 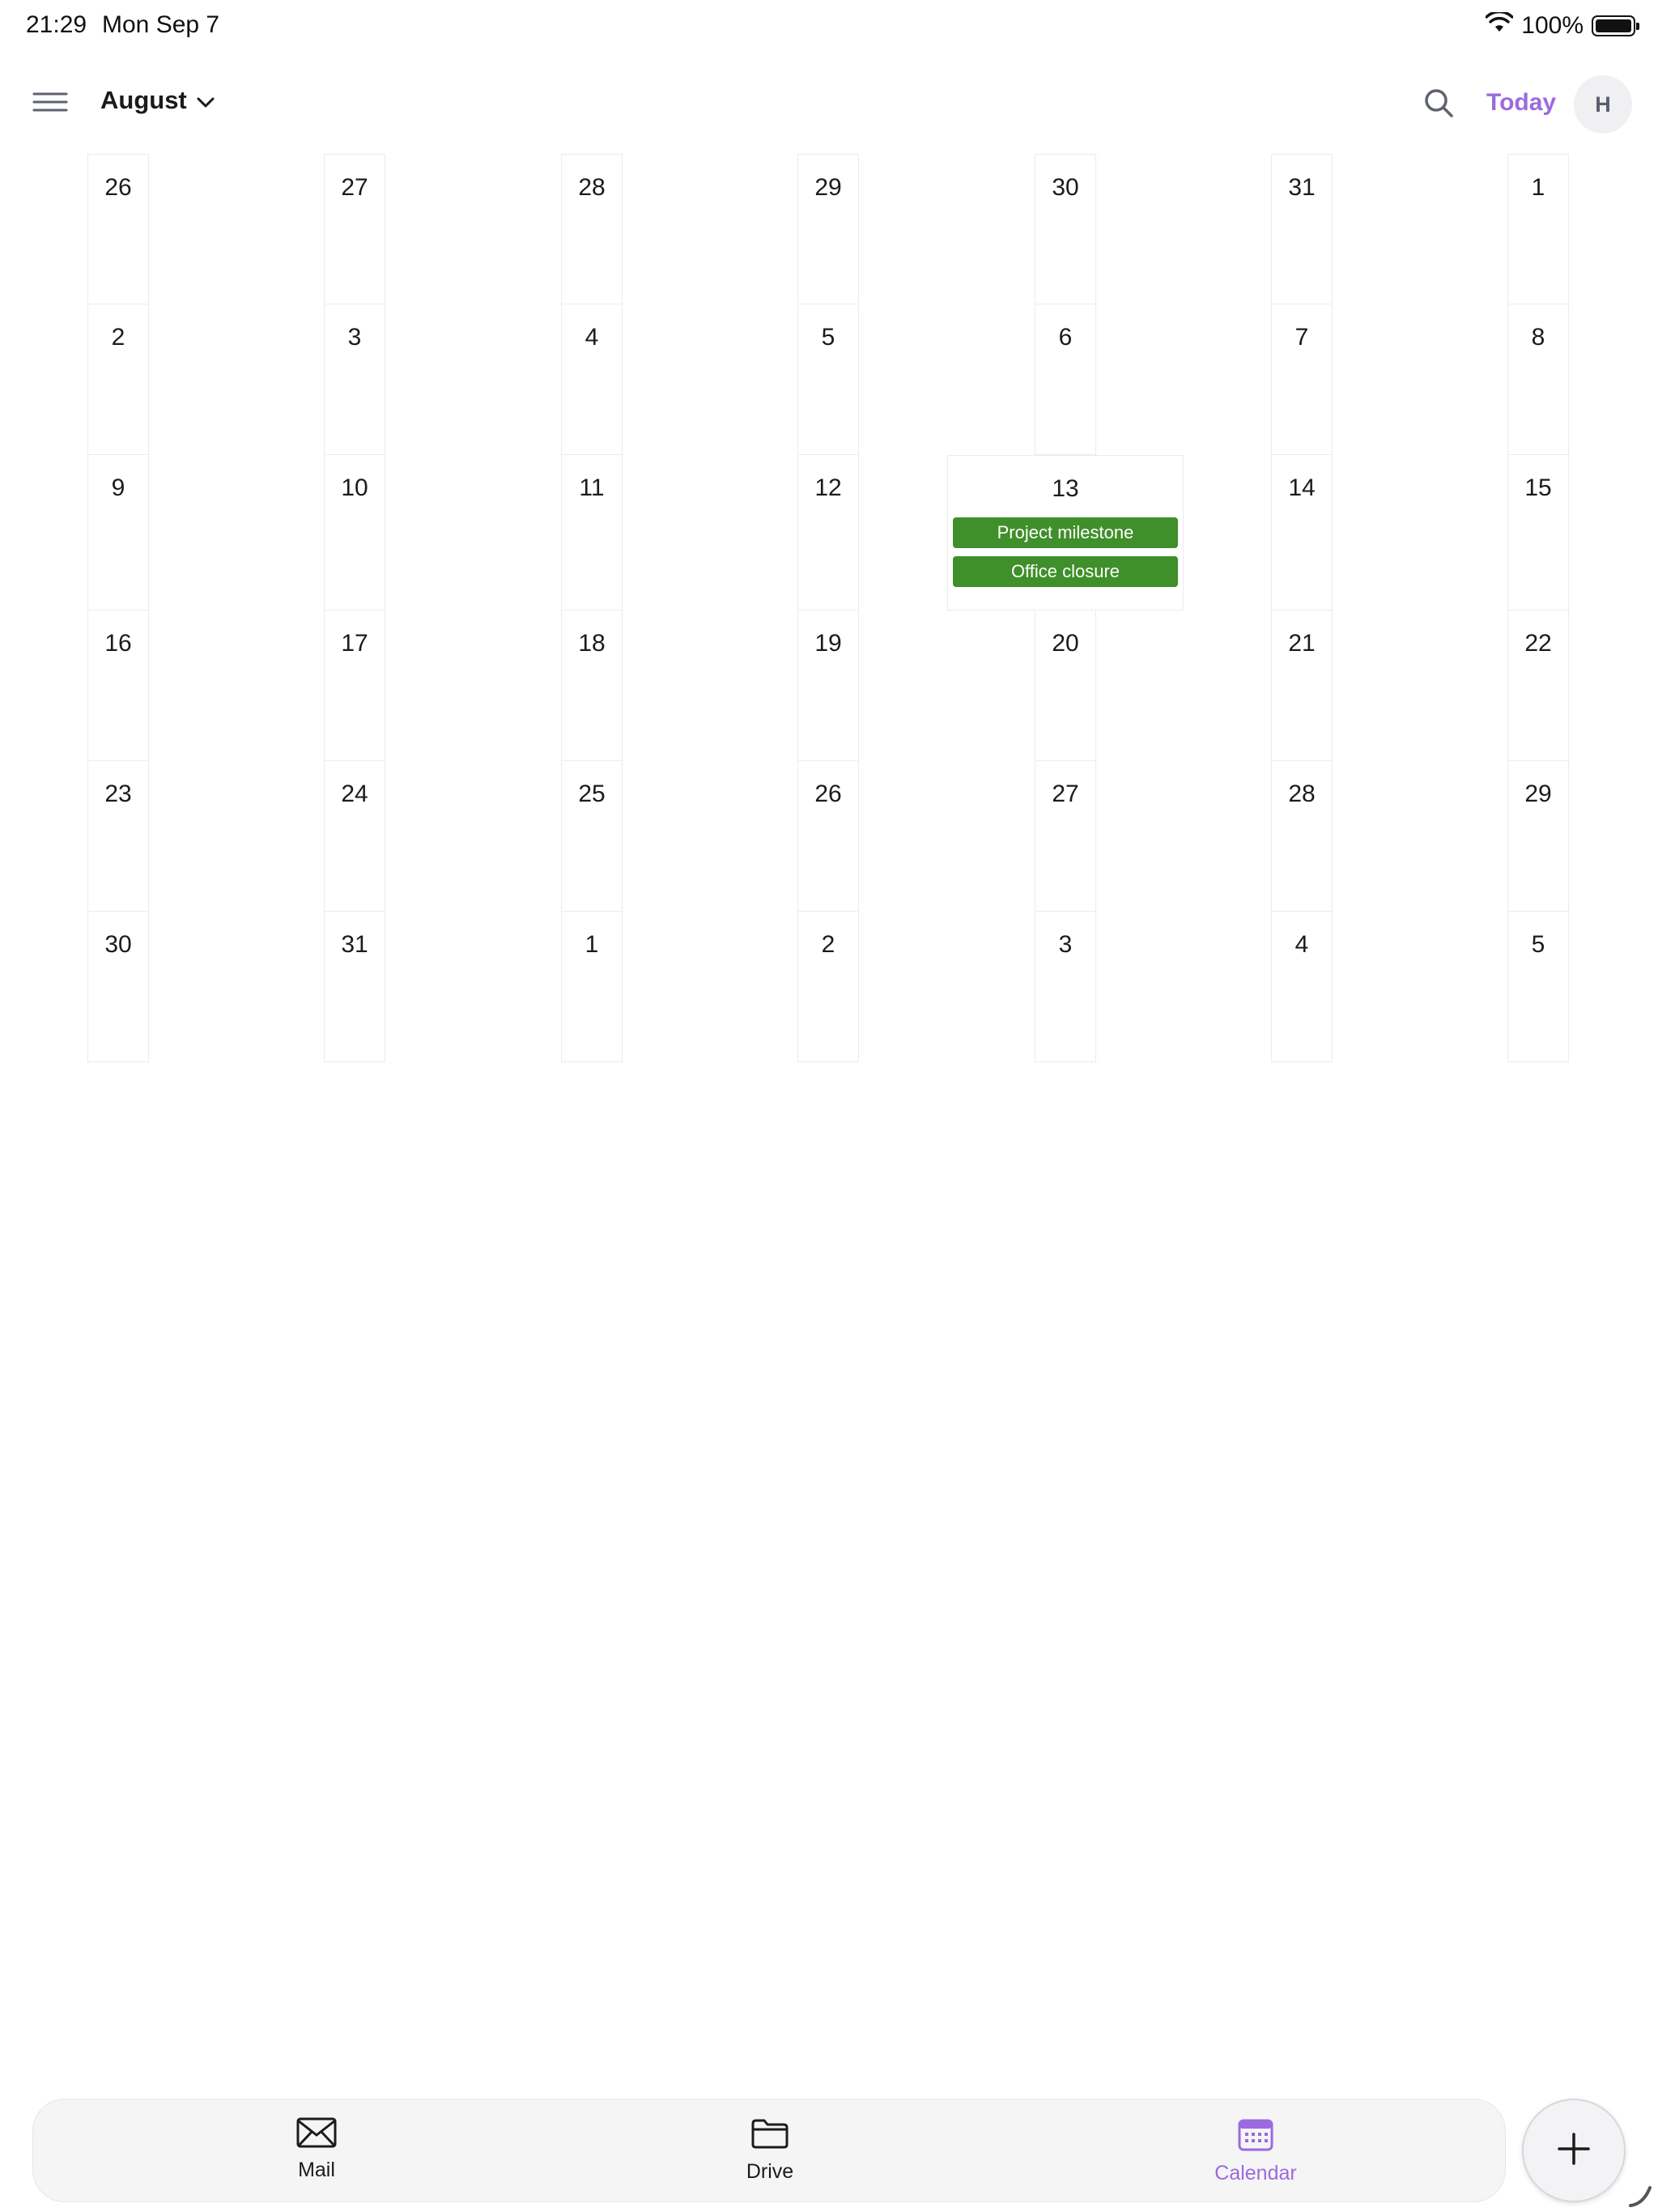 What do you see at coordinates (316, 2134) in the screenshot?
I see `mail-icon` at bounding box center [316, 2134].